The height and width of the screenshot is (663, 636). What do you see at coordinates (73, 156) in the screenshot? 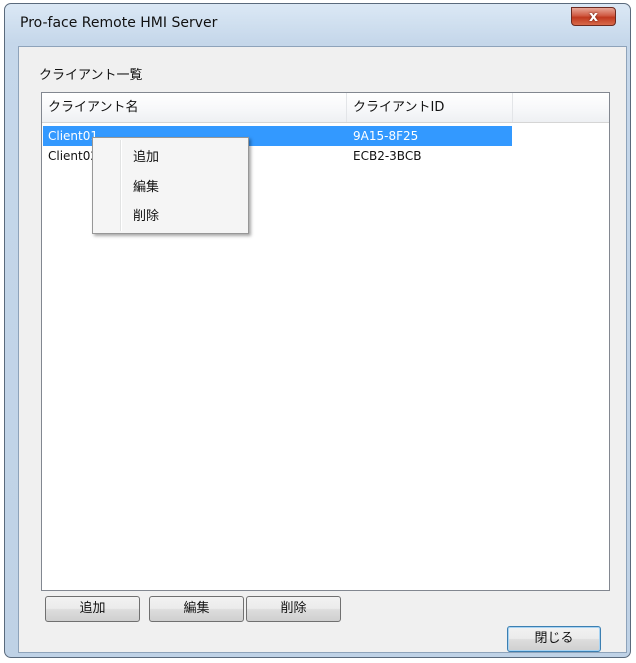
I see `client-name-cell: Client02` at bounding box center [73, 156].